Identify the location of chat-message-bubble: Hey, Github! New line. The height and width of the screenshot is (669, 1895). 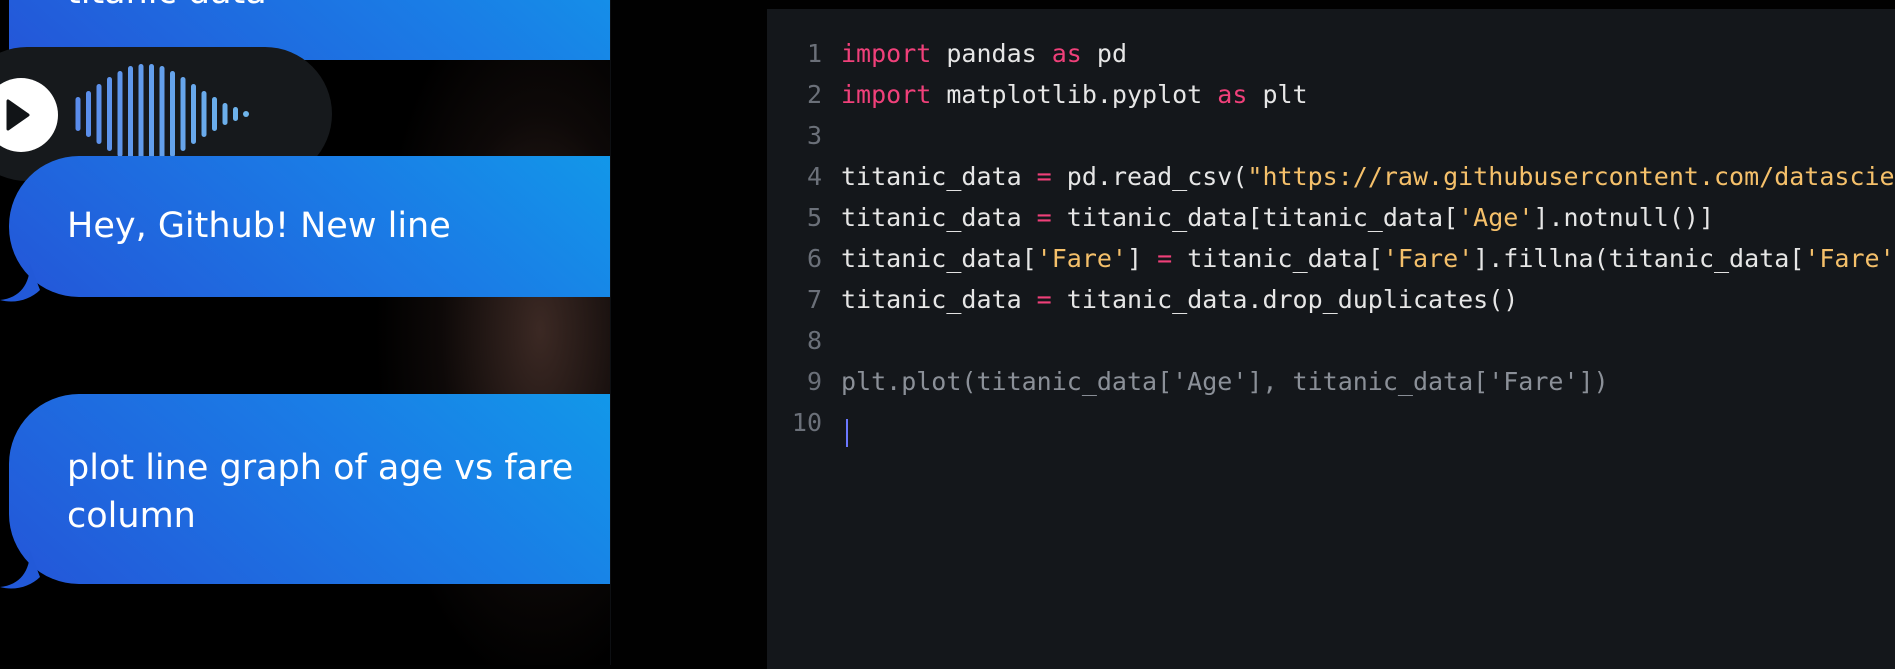
(309, 226).